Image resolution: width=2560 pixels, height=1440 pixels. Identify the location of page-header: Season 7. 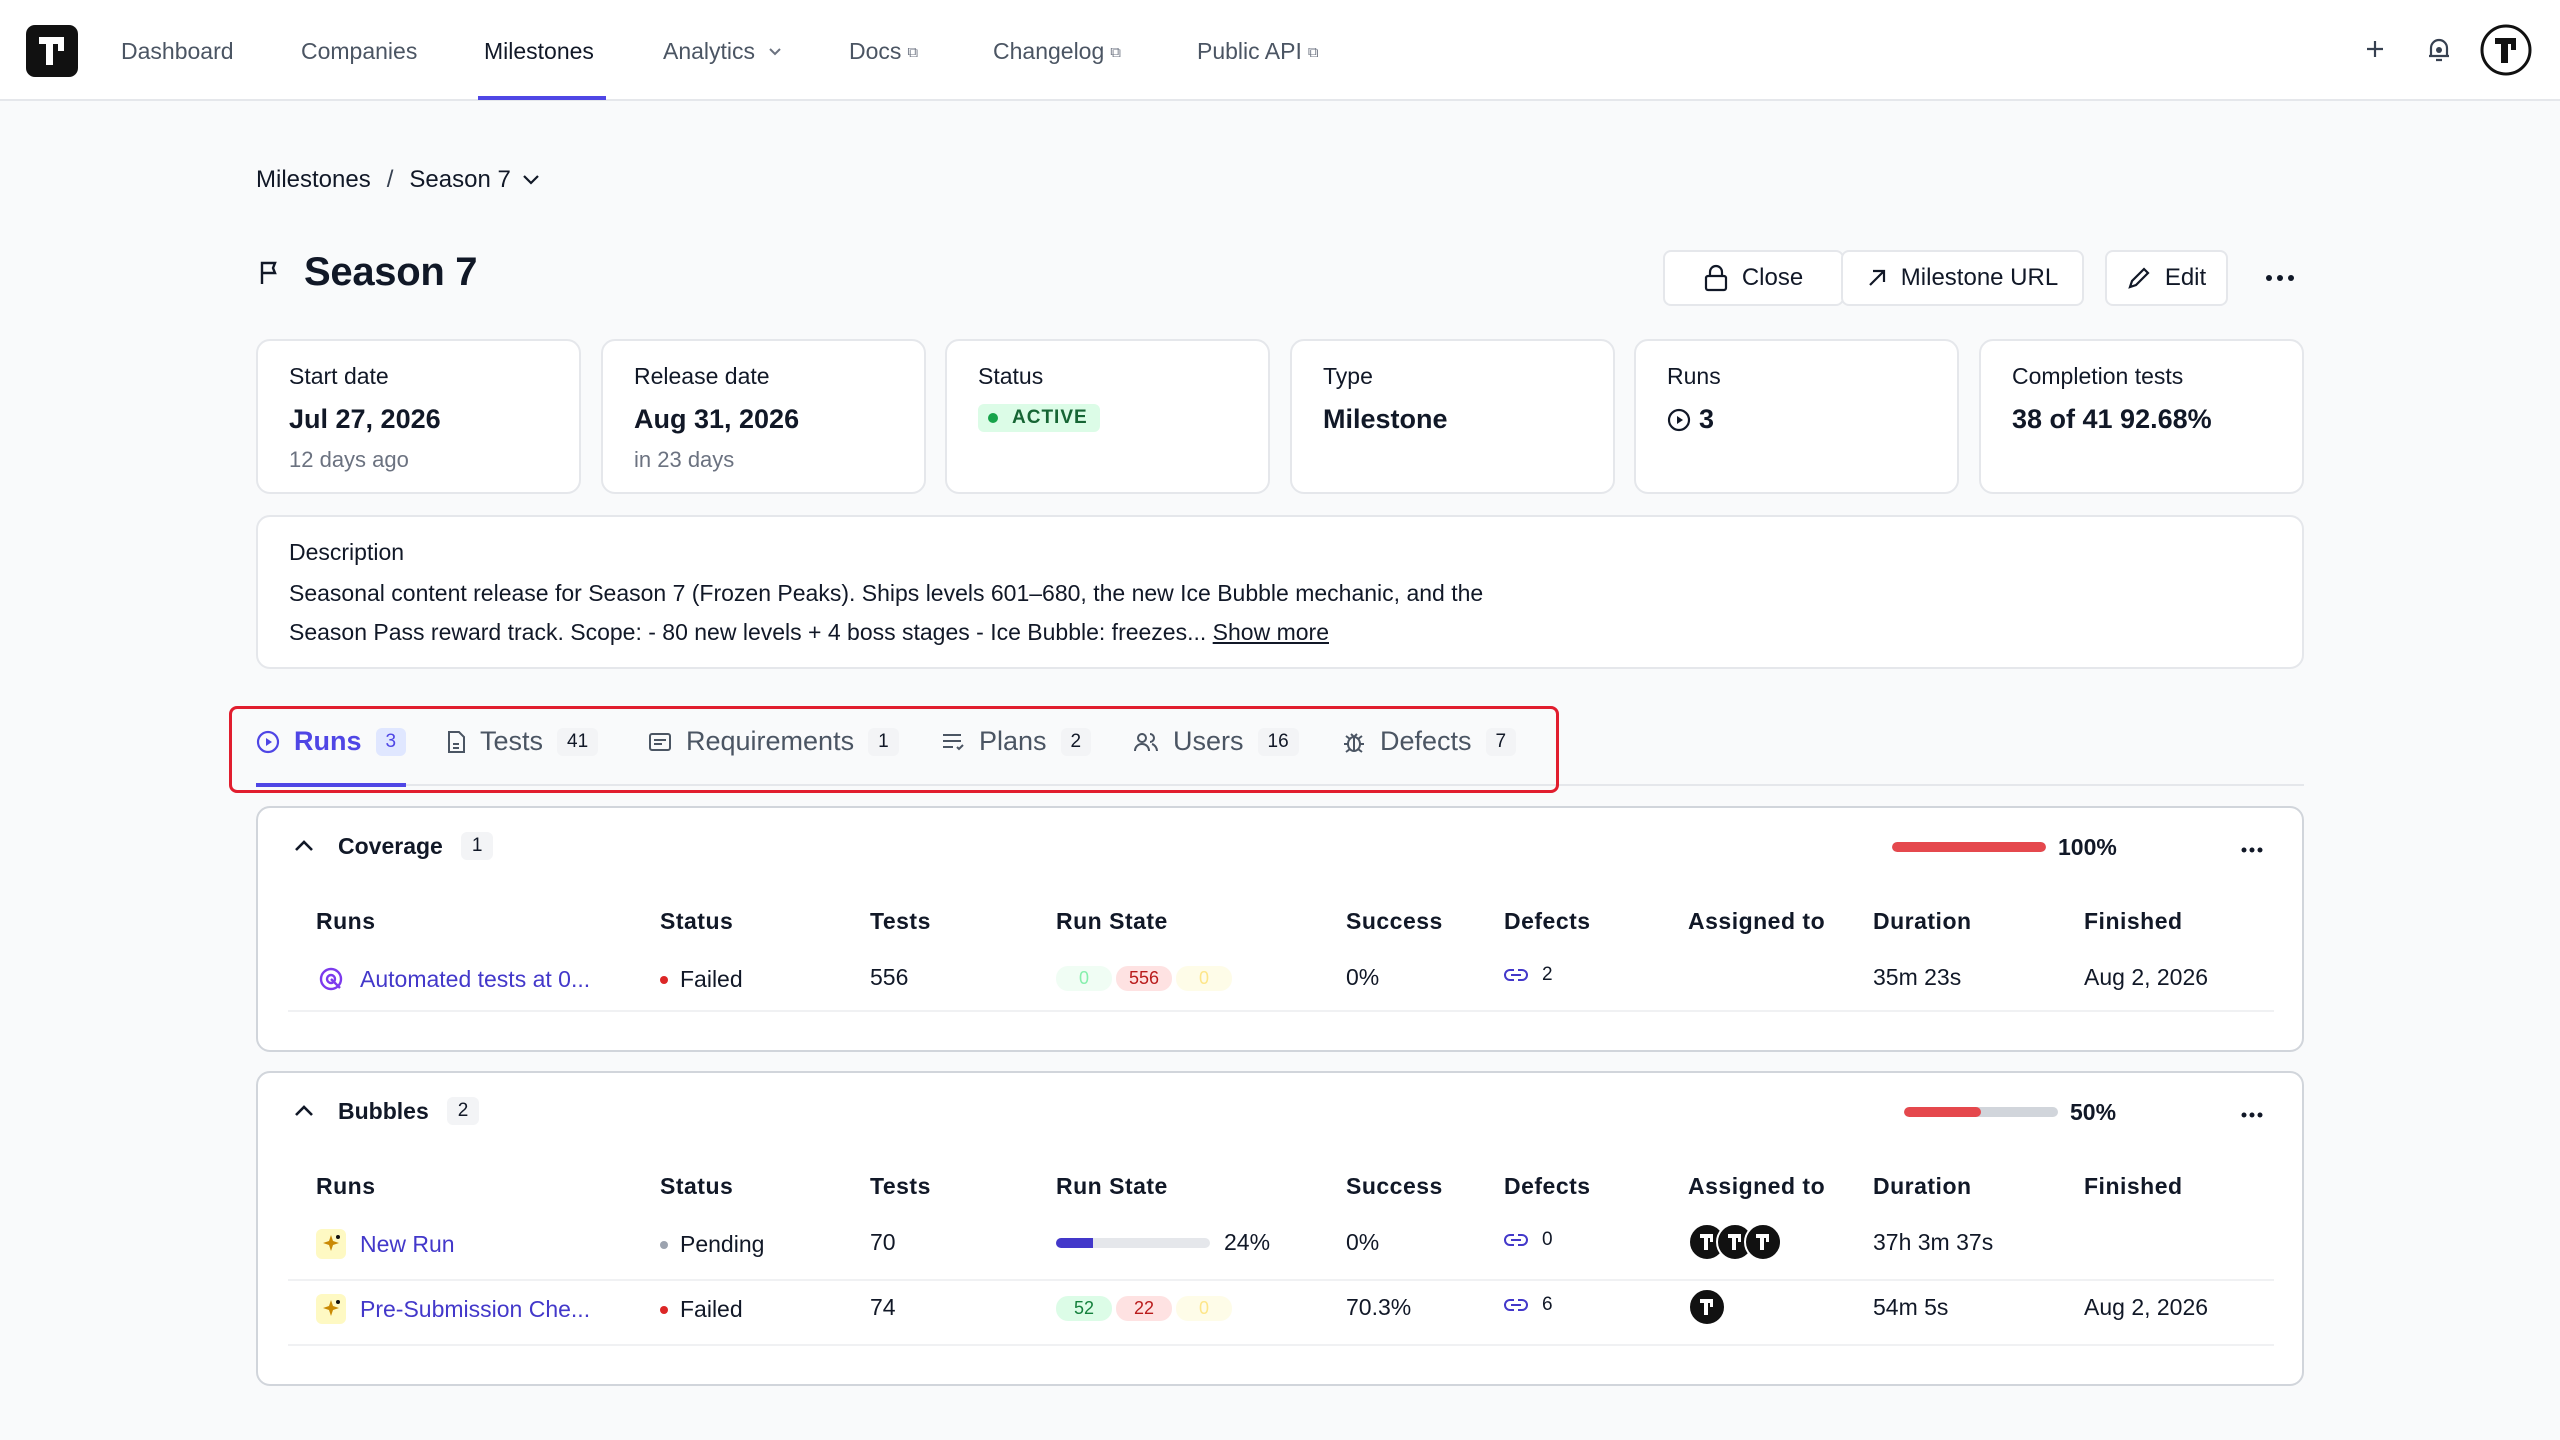
(368, 272).